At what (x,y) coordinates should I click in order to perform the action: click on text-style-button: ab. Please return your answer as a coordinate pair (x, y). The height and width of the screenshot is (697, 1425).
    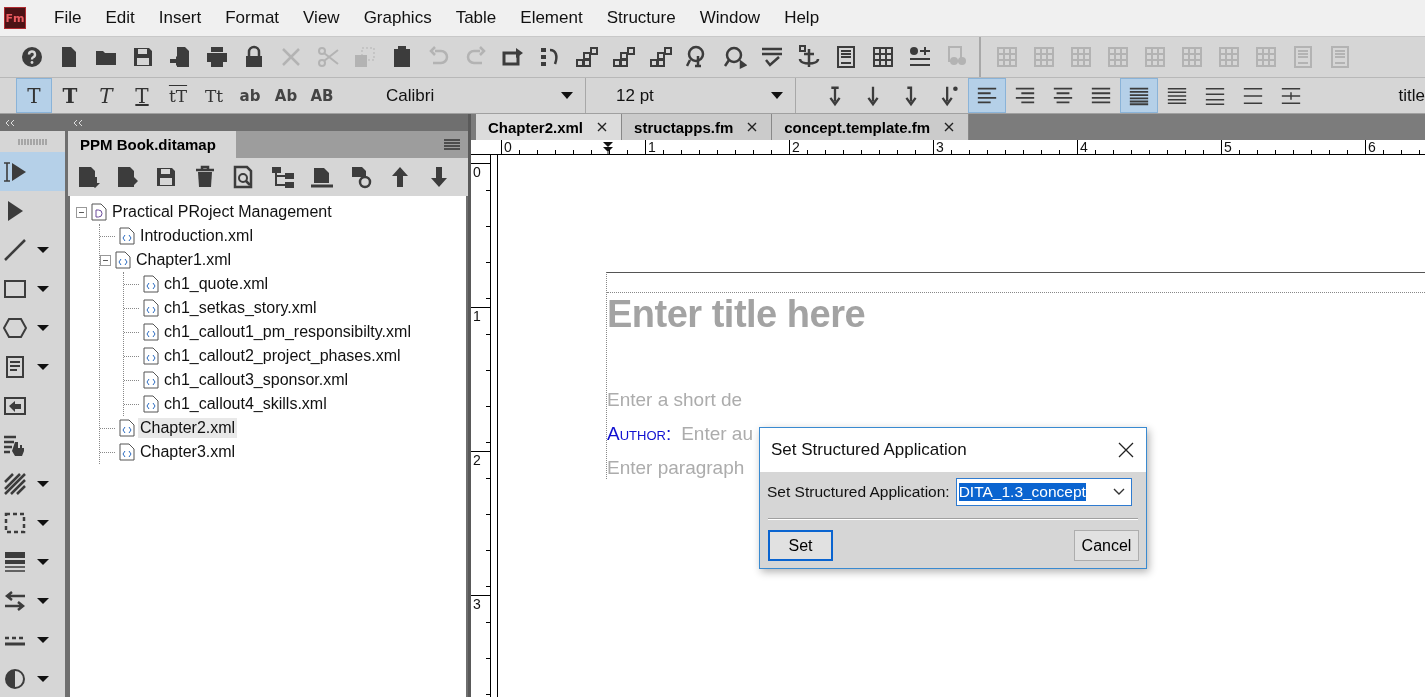
    Looking at the image, I should click on (250, 95).